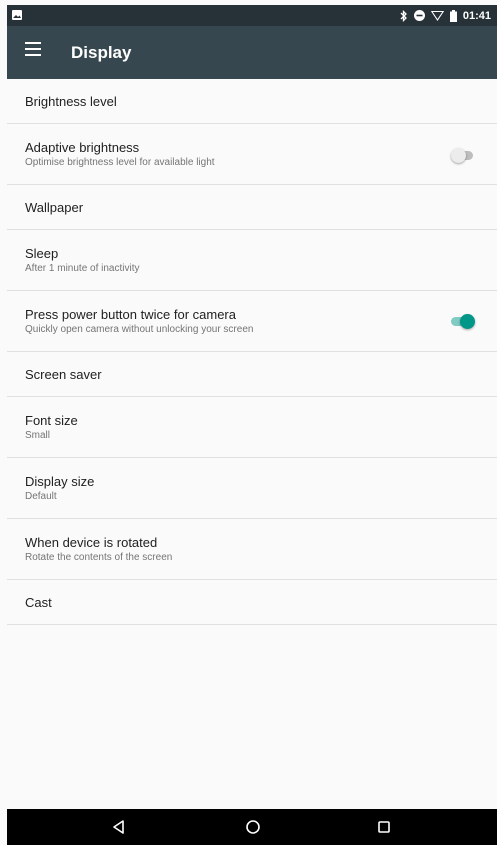 The image size is (497, 845). I want to click on setting-summary: Rotate the contents of the screen, so click(99, 557).